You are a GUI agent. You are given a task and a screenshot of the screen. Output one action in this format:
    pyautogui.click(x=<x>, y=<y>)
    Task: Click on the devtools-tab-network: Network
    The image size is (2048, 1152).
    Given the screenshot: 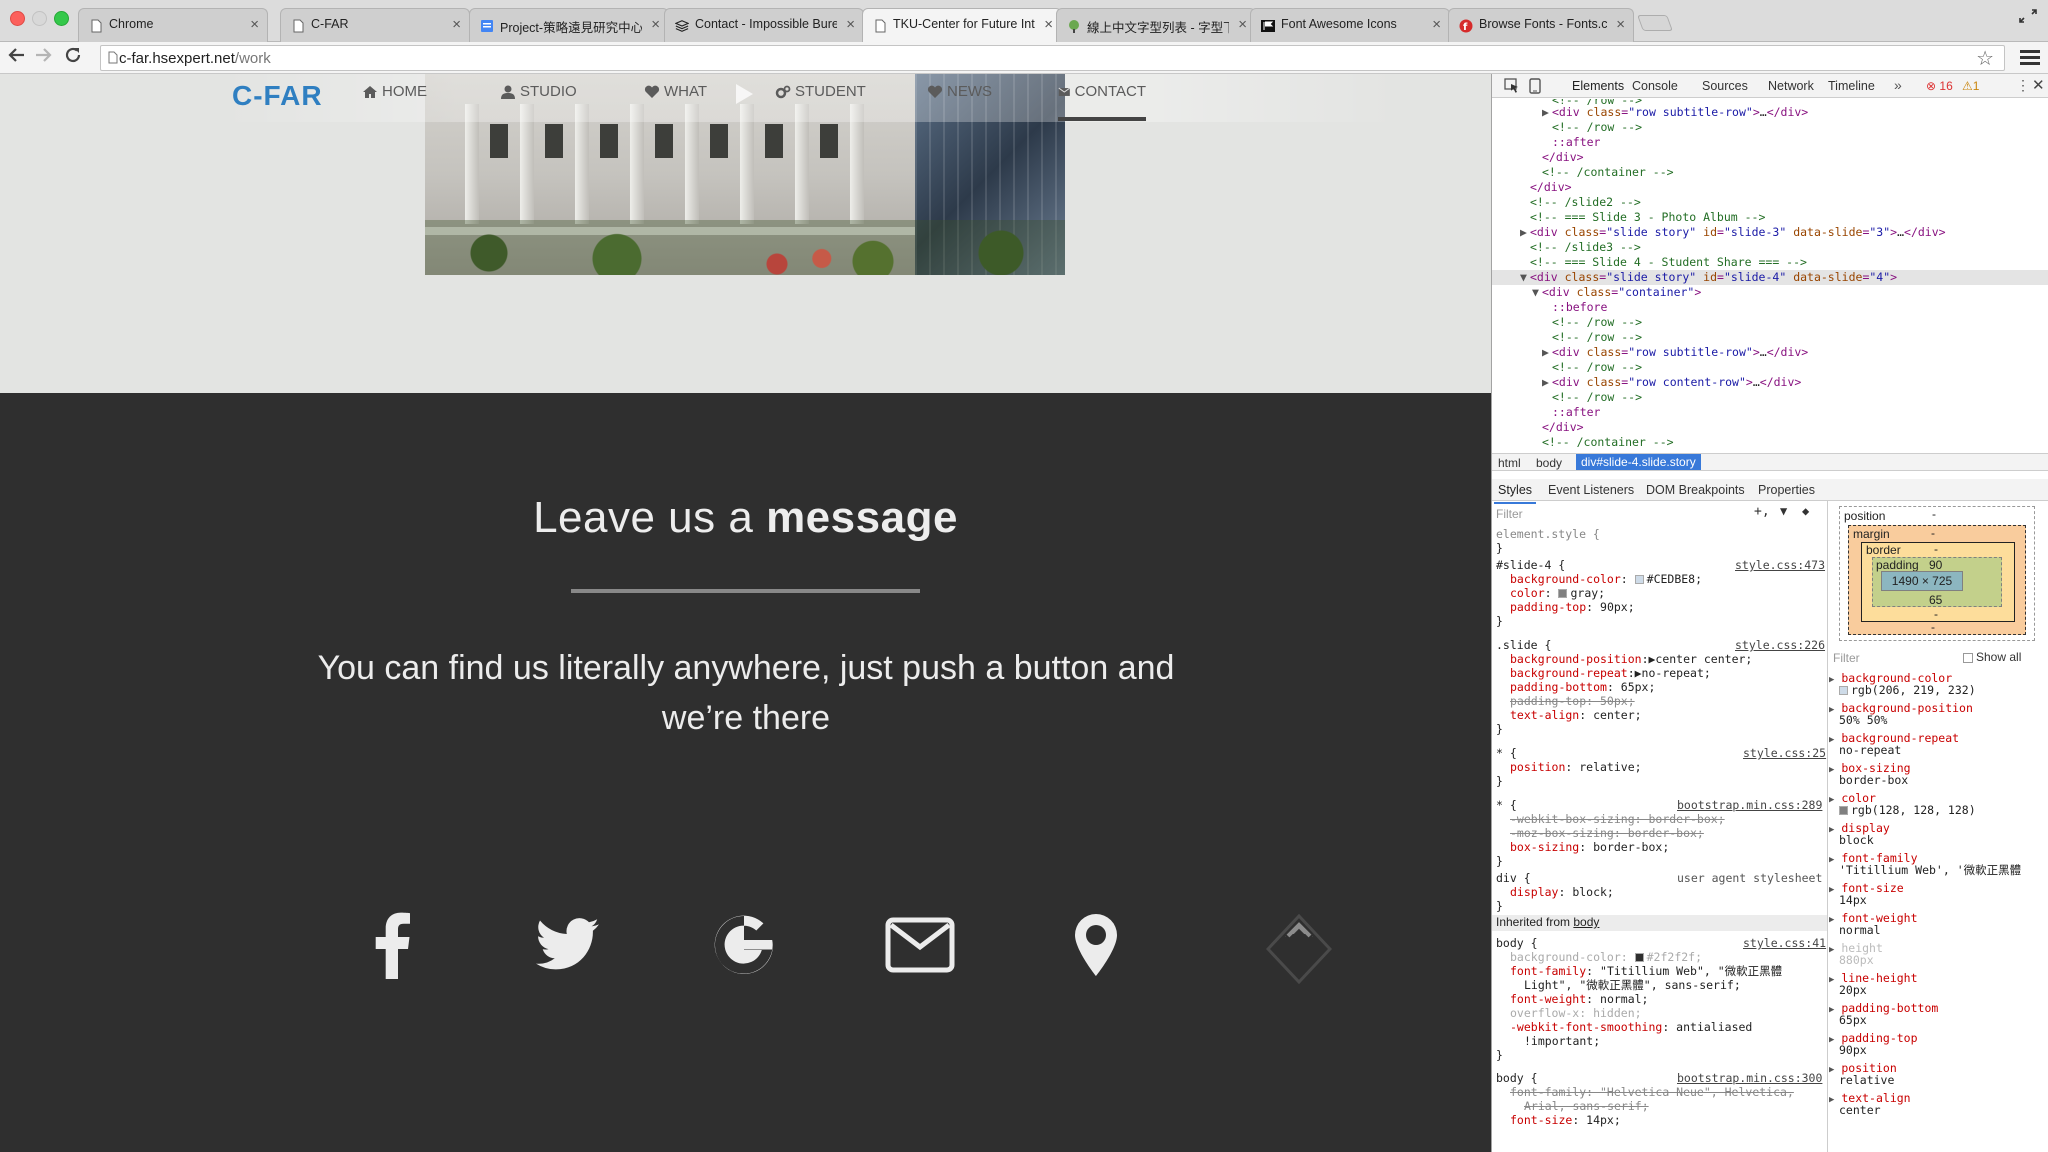 What is the action you would take?
    pyautogui.click(x=1791, y=86)
    